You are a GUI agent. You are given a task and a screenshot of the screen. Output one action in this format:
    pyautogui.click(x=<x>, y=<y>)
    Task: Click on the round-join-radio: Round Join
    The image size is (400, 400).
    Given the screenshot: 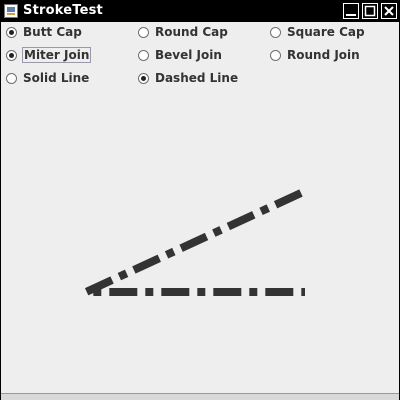 What is the action you would take?
    pyautogui.click(x=315, y=55)
    